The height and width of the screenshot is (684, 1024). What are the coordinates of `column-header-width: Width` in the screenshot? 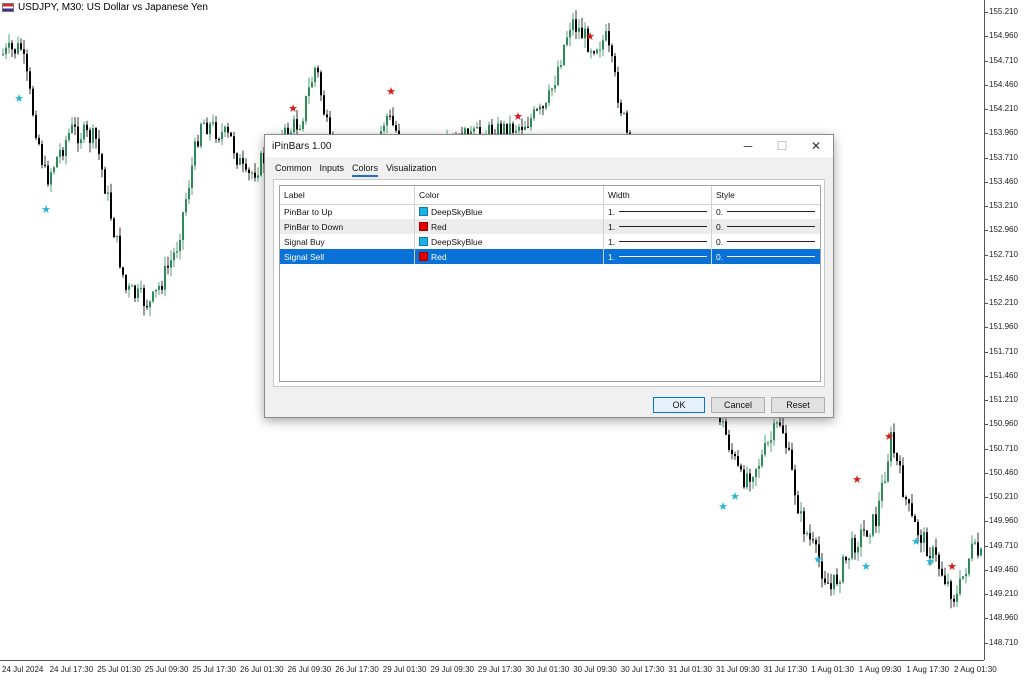 It's located at (658, 195).